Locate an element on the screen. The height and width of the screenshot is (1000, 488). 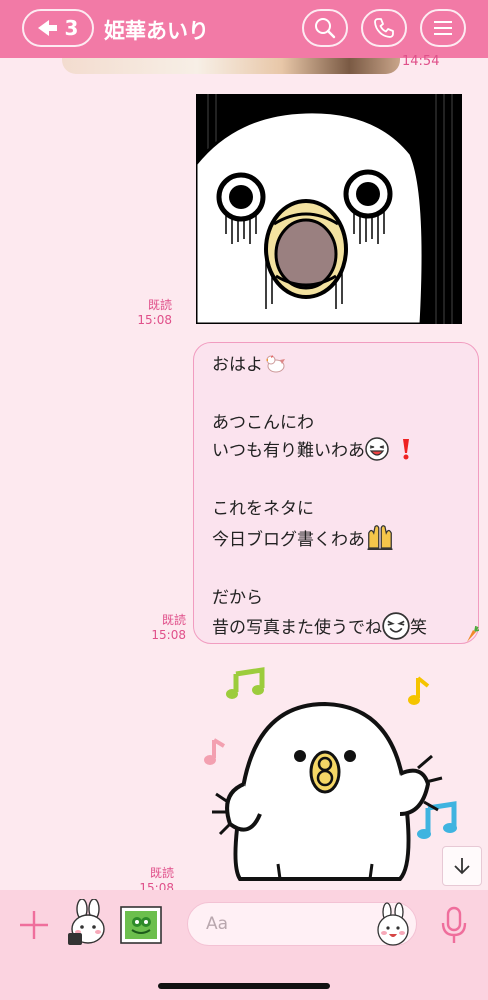
menu-icon is located at coordinates (443, 28).